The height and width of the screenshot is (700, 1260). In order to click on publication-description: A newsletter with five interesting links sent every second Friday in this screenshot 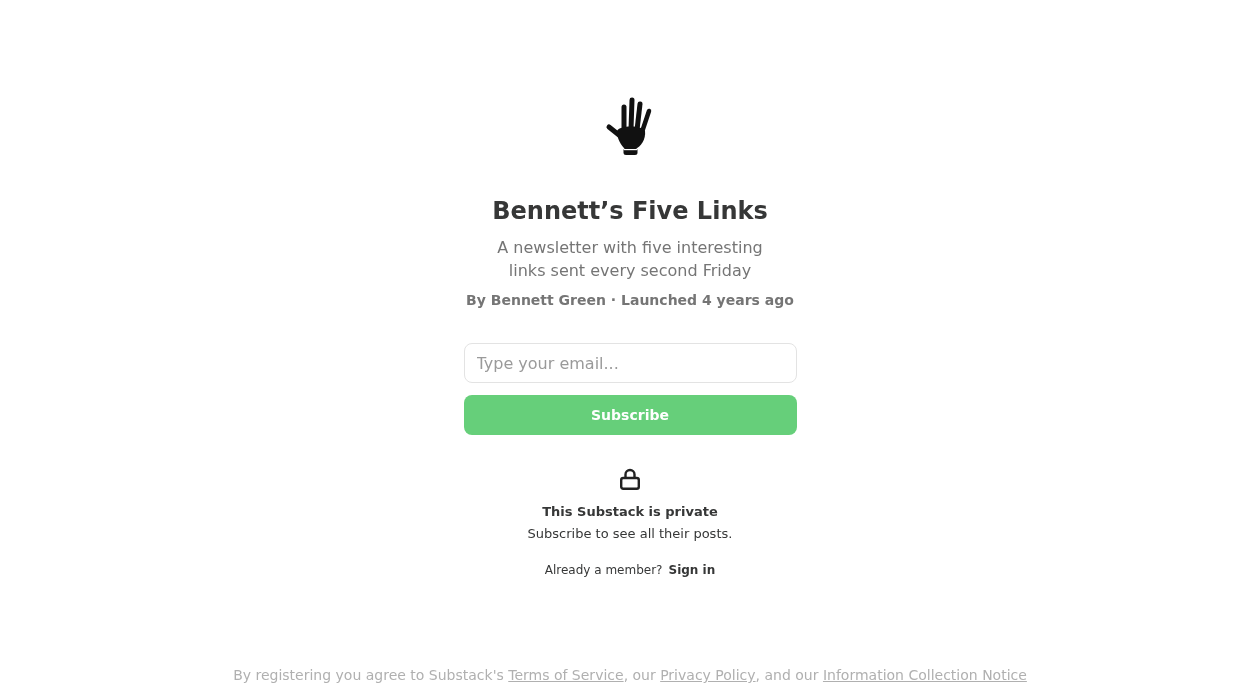, I will do `click(630, 259)`.